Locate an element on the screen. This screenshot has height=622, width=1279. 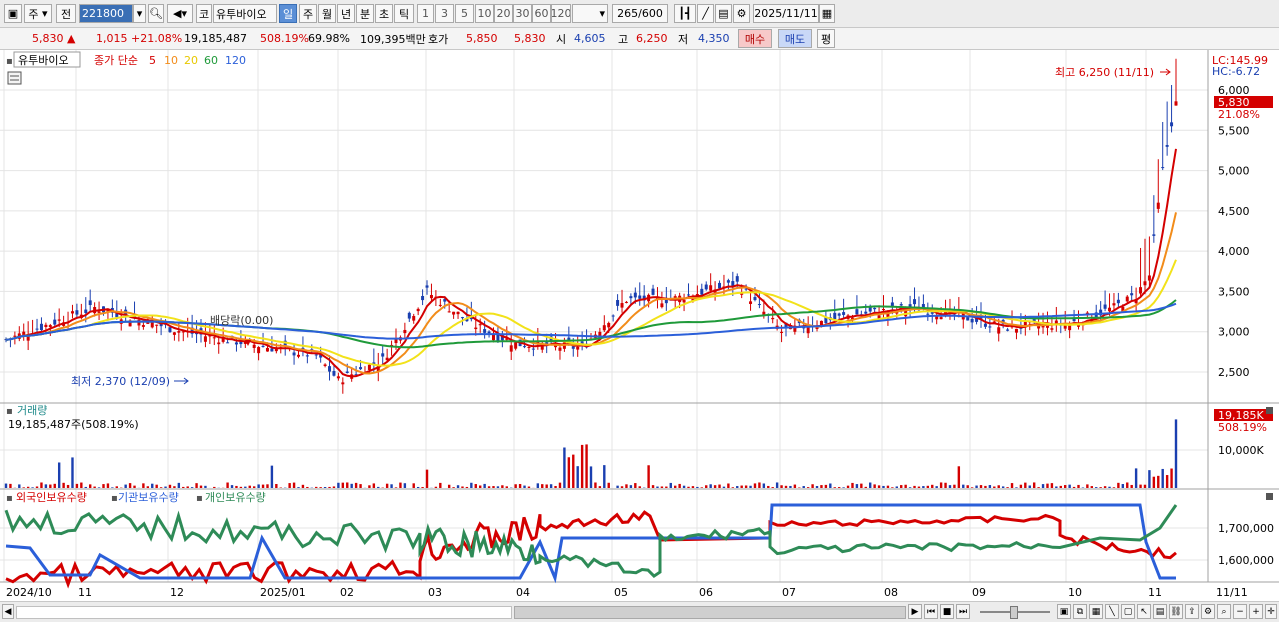
volume-close-icon is located at coordinates (1269, 410).